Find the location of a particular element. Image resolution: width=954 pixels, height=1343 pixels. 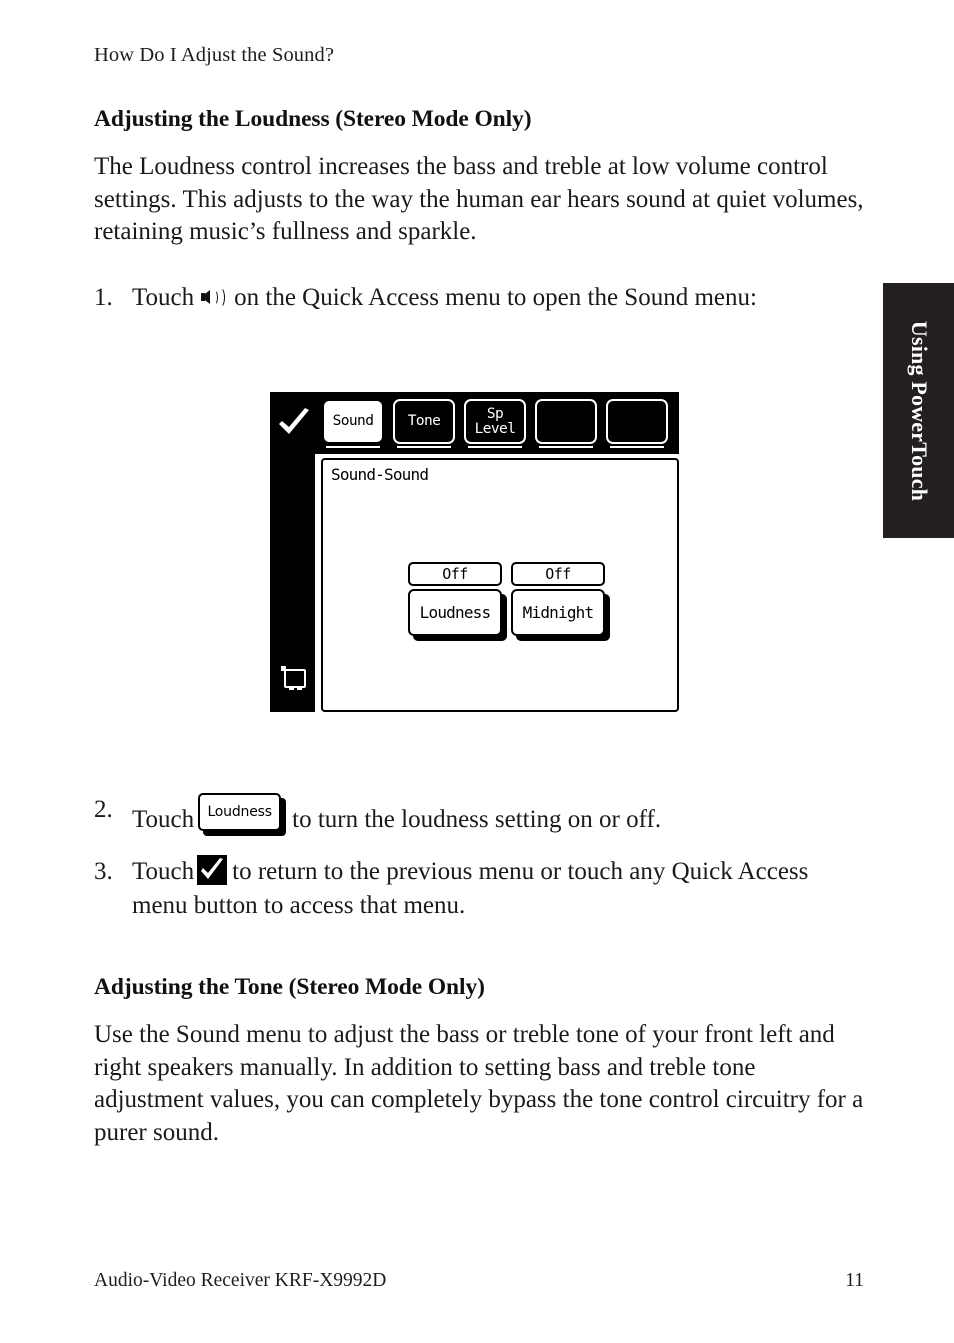

speaker-icon-cone is located at coordinates (206, 297).